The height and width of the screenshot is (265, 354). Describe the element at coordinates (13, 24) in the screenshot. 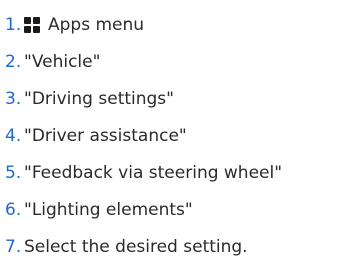

I see `step-number: 1.` at that location.